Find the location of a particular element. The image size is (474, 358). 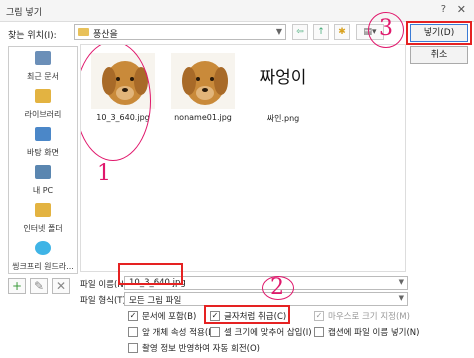

place-label: 바탕 화면 is located at coordinates (43, 152).